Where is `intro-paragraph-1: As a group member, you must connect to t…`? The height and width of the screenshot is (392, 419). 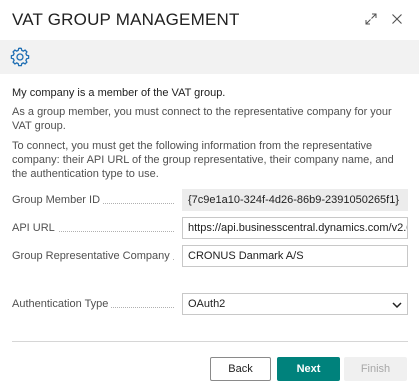 intro-paragraph-1: As a group member, you must connect to t… is located at coordinates (202, 119).